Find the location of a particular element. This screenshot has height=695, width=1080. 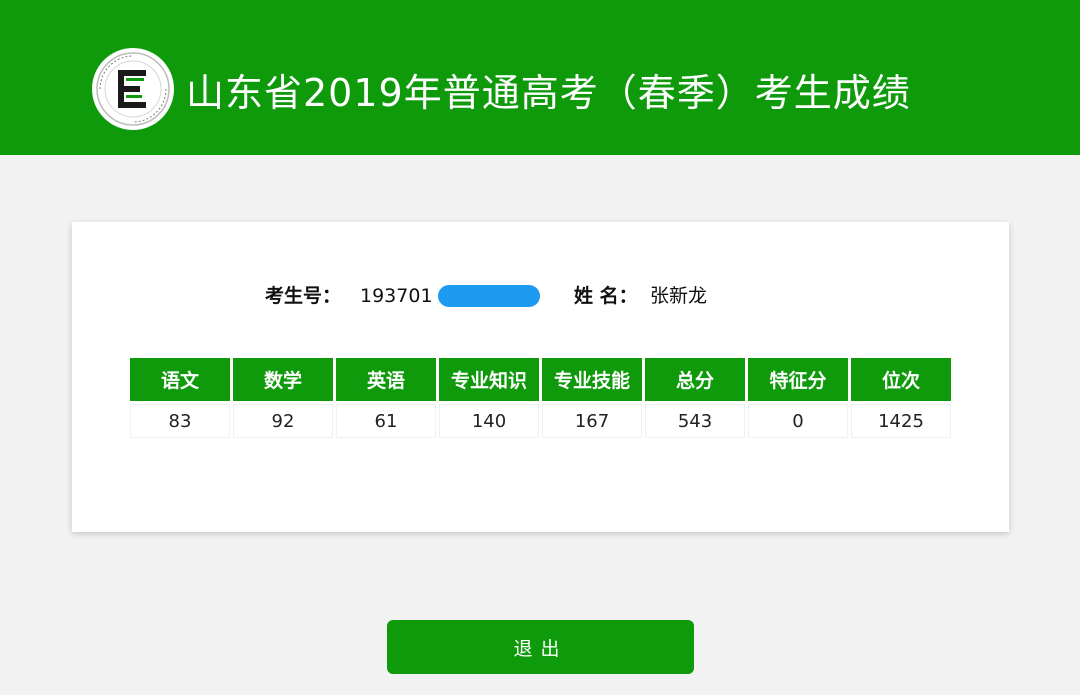

score-total: 543 is located at coordinates (695, 421).